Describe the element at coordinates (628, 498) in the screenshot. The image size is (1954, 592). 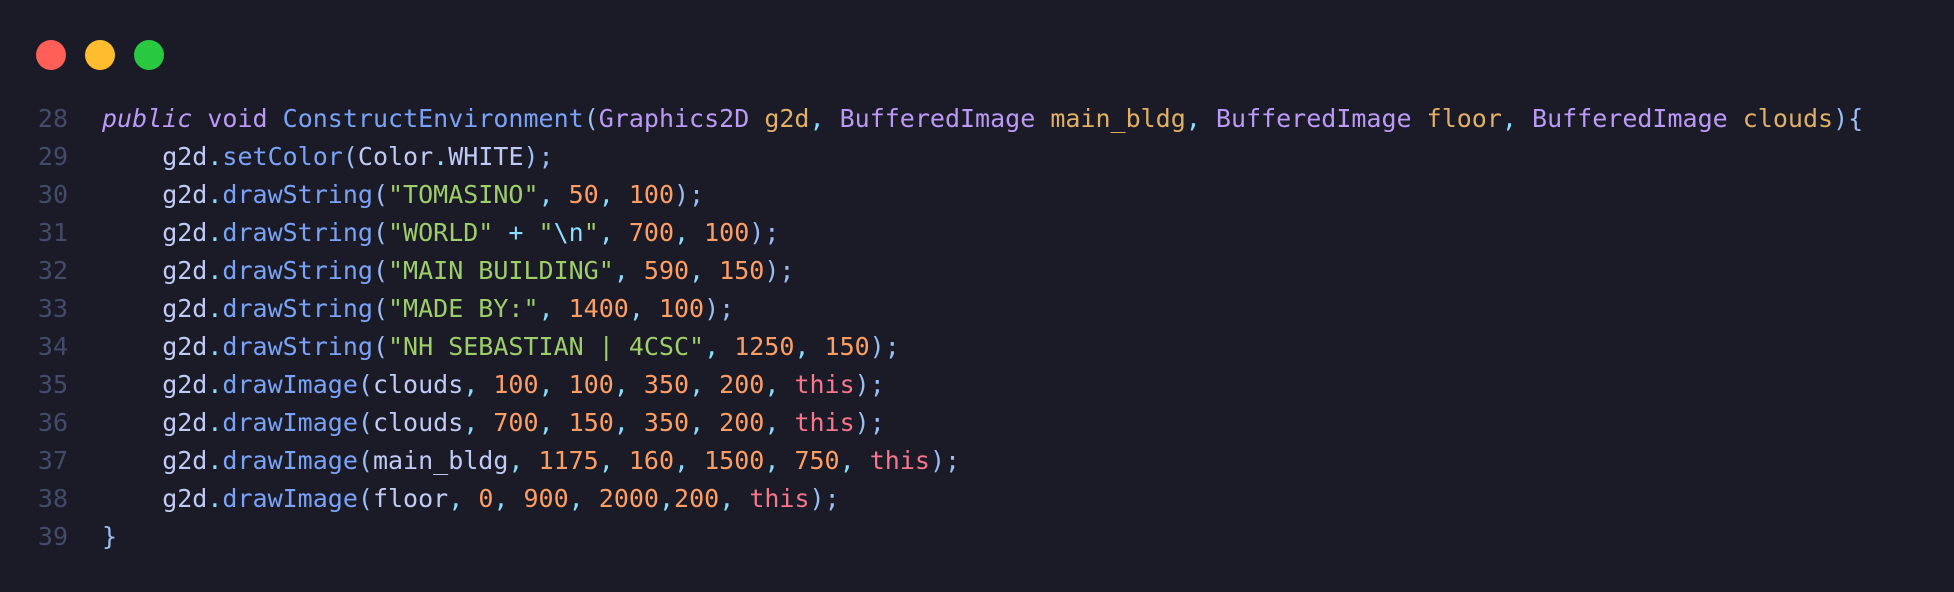
I see `code-token: 2000` at that location.